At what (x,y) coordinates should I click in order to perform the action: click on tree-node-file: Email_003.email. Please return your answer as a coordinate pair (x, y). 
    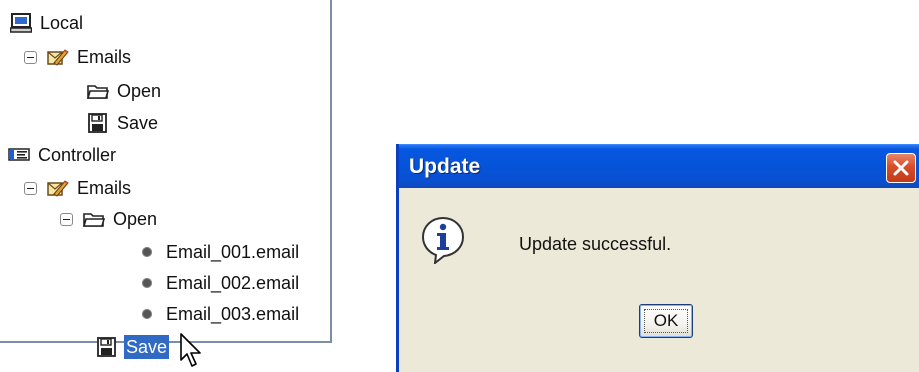
    Looking at the image, I should click on (221, 314).